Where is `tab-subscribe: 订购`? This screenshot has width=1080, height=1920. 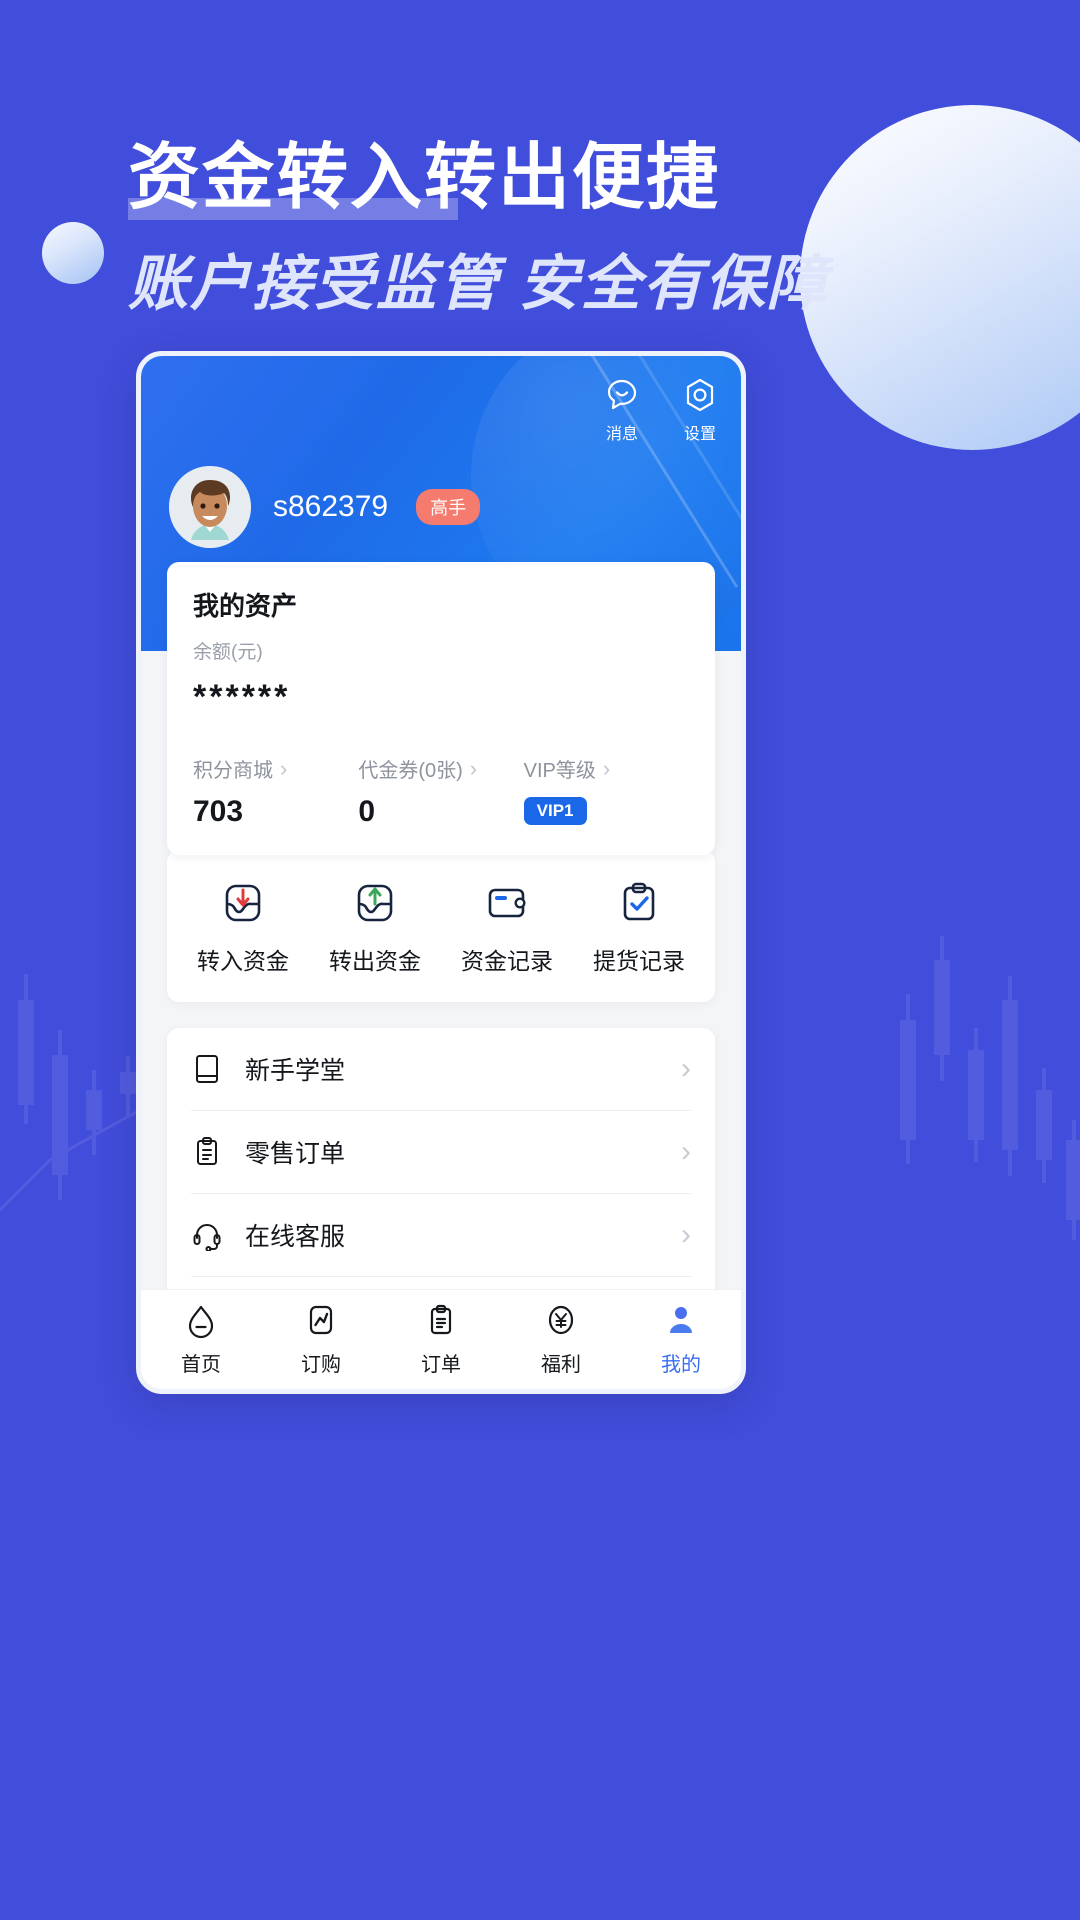
tab-subscribe: 订购 is located at coordinates (321, 1339).